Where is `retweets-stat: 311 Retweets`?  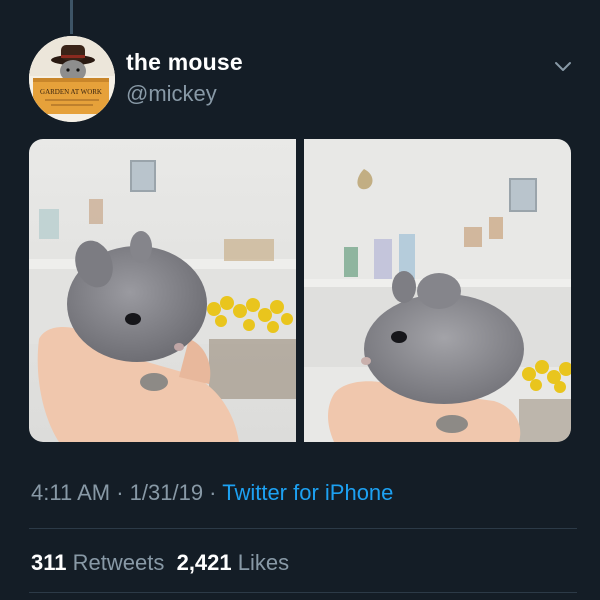
retweets-stat: 311 Retweets is located at coordinates (97, 562).